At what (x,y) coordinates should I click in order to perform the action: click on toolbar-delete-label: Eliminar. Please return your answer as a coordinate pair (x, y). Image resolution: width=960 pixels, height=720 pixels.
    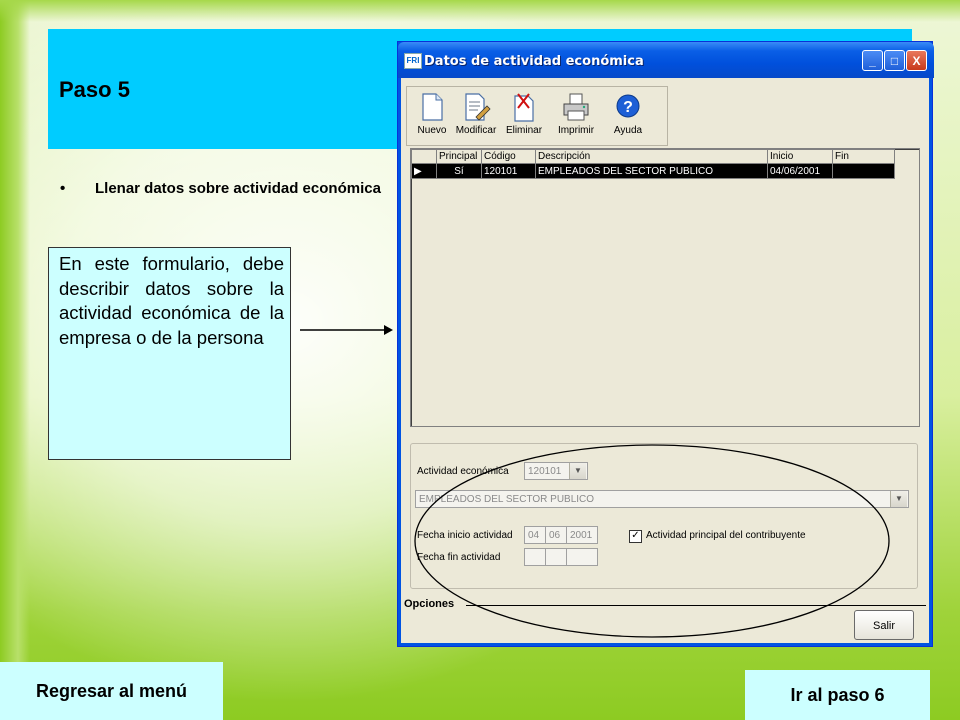
    Looking at the image, I should click on (524, 130).